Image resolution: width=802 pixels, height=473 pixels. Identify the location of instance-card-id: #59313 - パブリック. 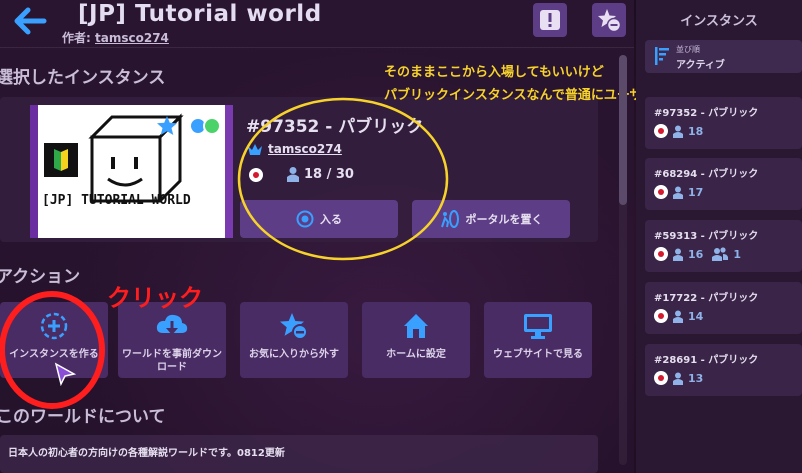
(706, 236).